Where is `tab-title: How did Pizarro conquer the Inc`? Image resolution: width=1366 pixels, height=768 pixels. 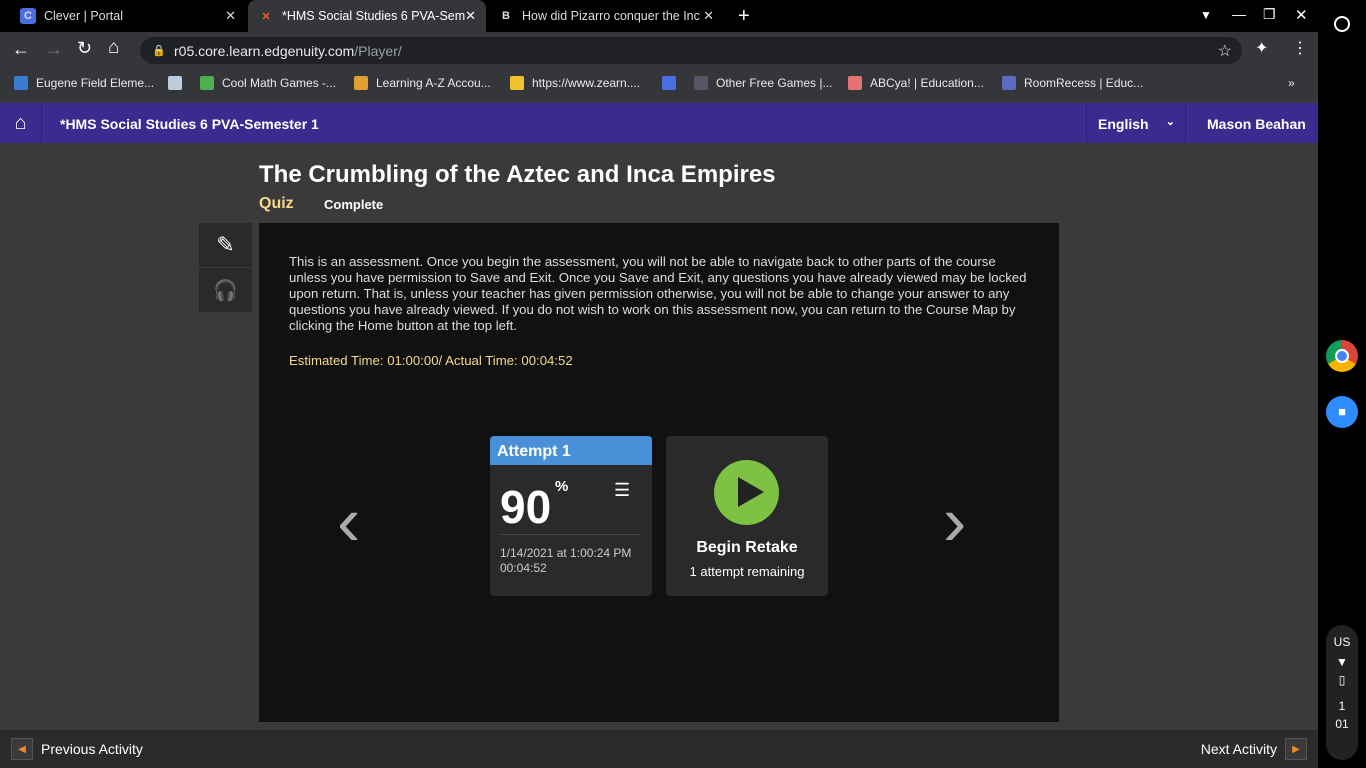 tab-title: How did Pizarro conquer the Inc is located at coordinates (611, 16).